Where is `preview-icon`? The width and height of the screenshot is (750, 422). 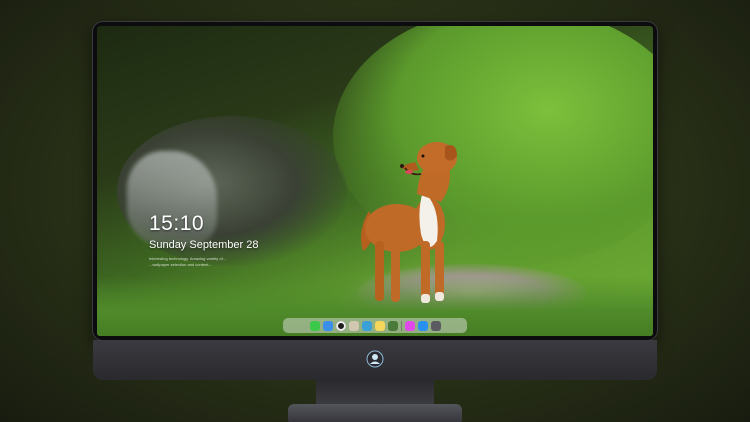 preview-icon is located at coordinates (353, 325).